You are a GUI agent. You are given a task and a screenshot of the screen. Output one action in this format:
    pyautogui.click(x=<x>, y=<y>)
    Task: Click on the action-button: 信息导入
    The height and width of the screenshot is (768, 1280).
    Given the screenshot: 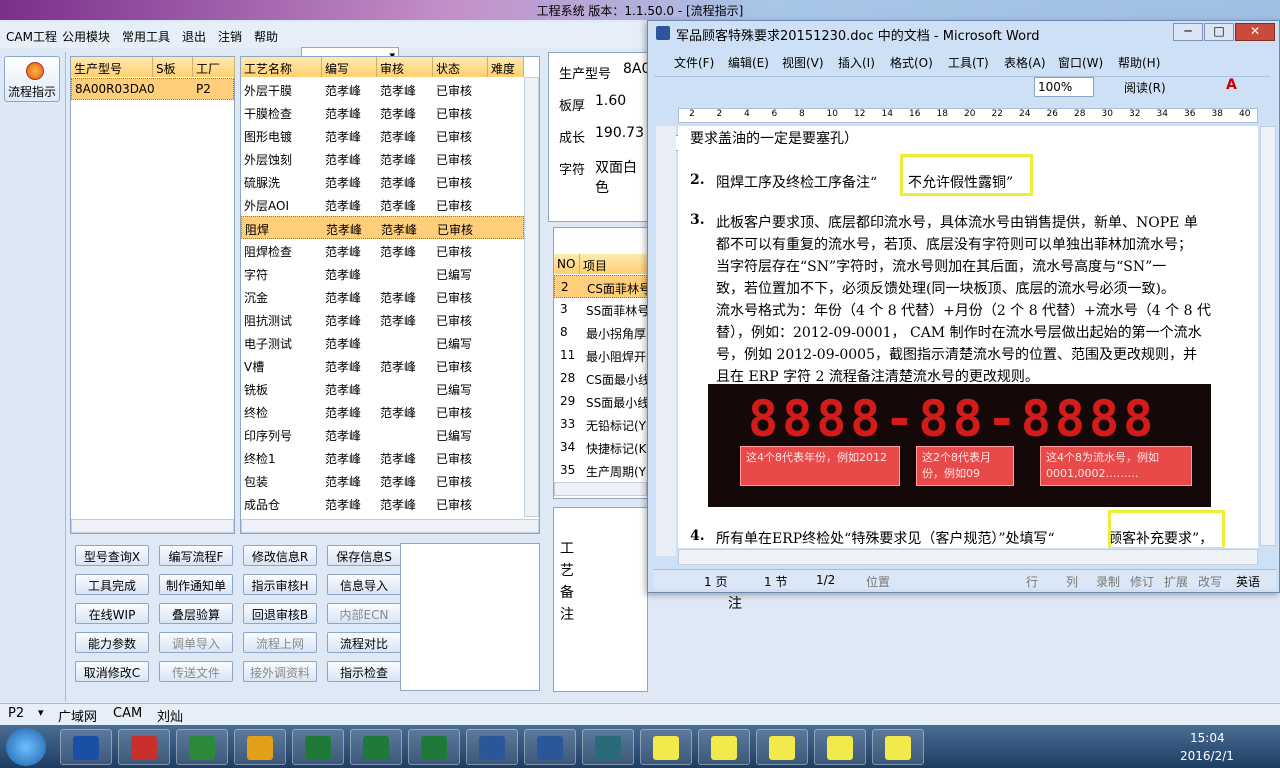 What is the action you would take?
    pyautogui.click(x=364, y=584)
    